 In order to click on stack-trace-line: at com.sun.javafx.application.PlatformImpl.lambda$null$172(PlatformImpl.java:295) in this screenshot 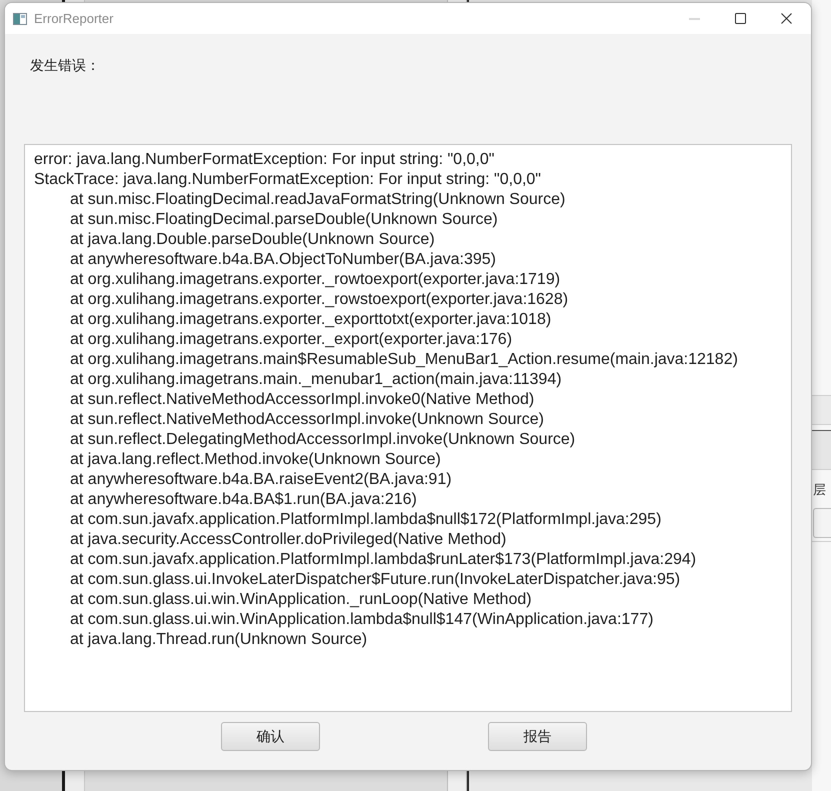, I will do `click(365, 520)`.